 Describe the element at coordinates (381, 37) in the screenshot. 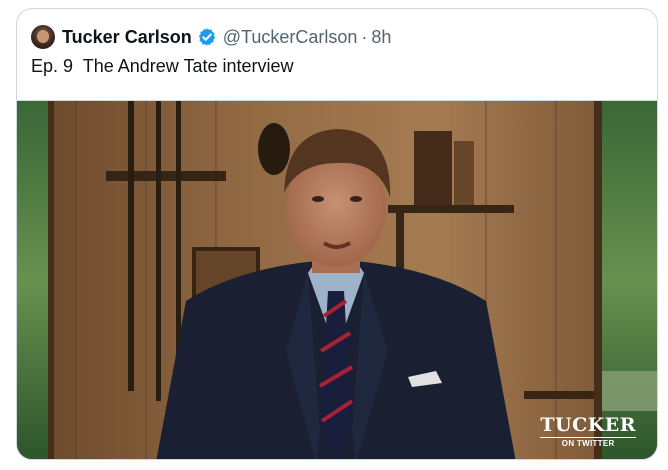

I see `tweet-timestamp: 8h` at that location.